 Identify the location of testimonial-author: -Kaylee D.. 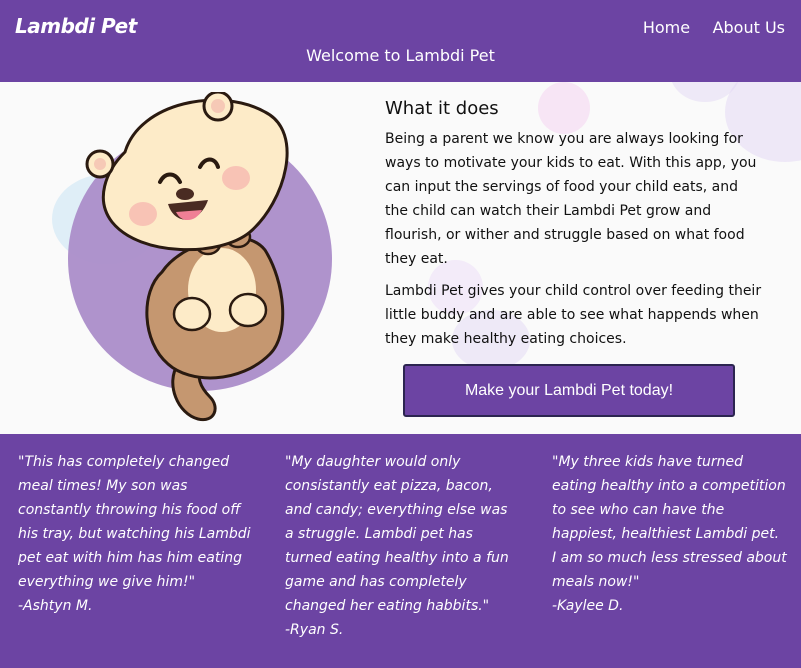
(588, 606).